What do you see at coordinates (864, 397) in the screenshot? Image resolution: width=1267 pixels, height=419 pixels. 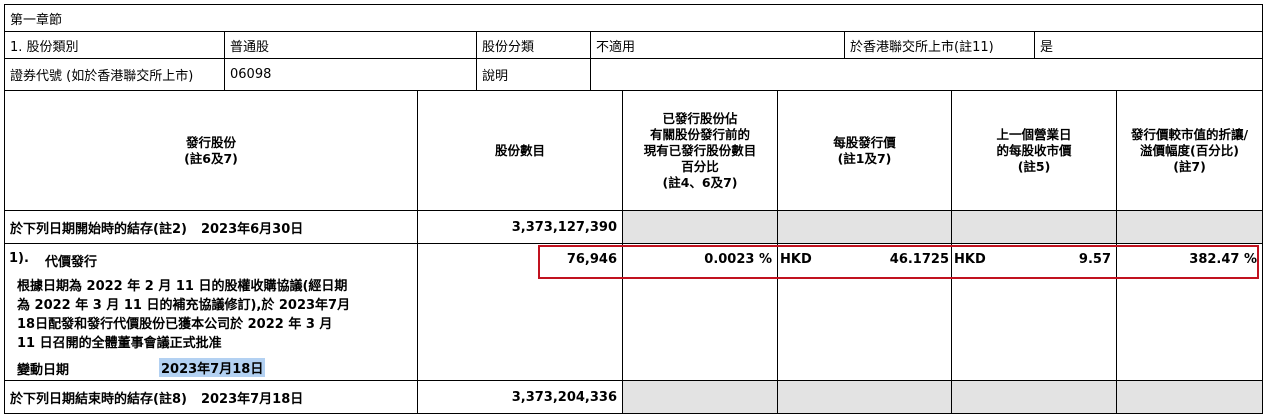 I see `closing-issue-price-cell` at bounding box center [864, 397].